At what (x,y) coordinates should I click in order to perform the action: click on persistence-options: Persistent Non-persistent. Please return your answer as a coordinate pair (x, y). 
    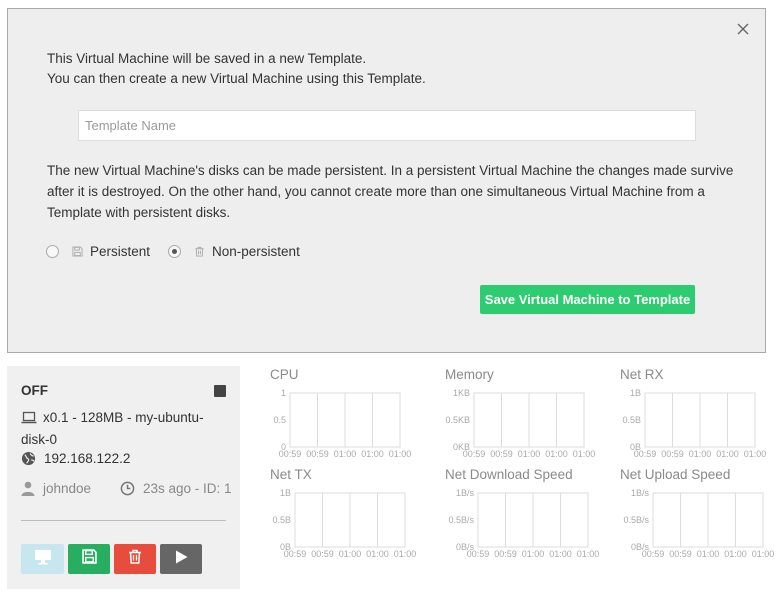
    Looking at the image, I should click on (173, 251).